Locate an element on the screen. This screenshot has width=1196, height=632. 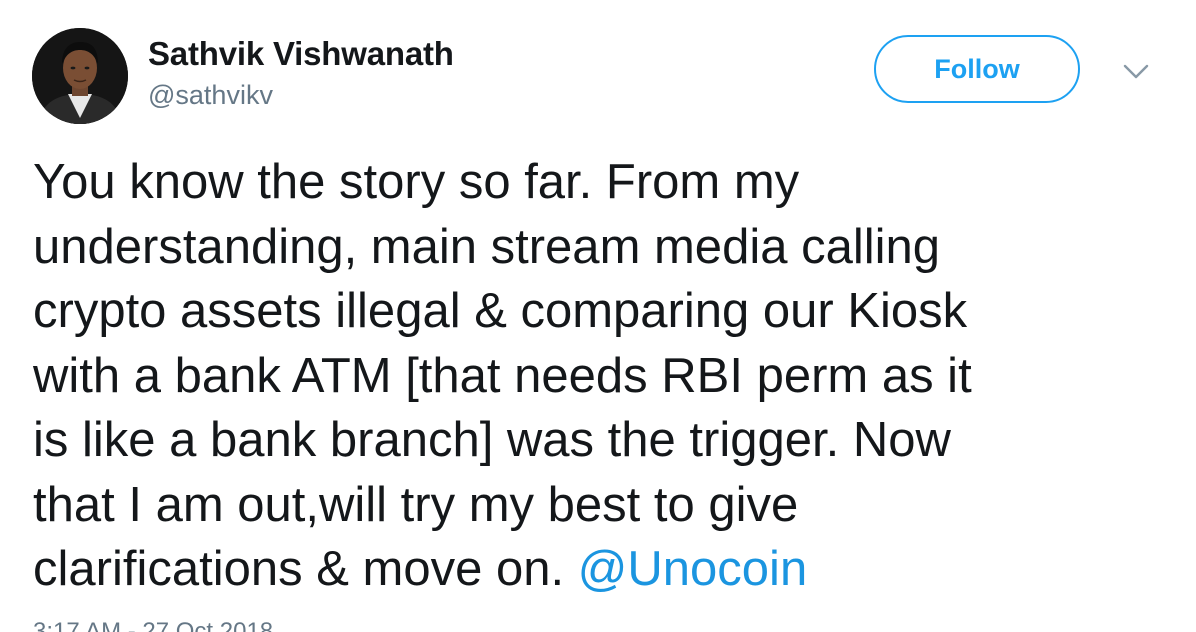
avatar-photo is located at coordinates (80, 76).